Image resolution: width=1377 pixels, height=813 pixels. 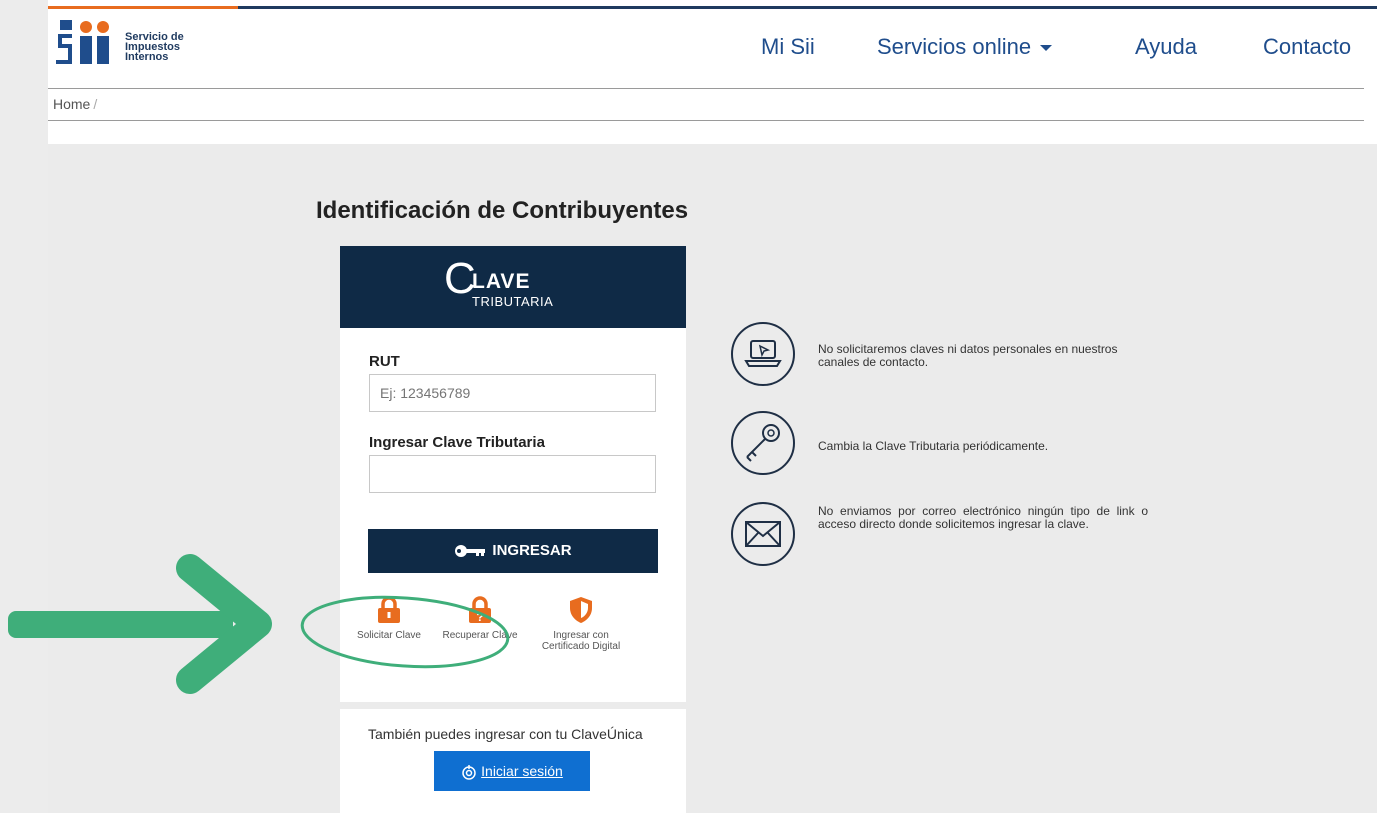 I want to click on page-title: Identificación de Contribuyentes, so click(x=502, y=210).